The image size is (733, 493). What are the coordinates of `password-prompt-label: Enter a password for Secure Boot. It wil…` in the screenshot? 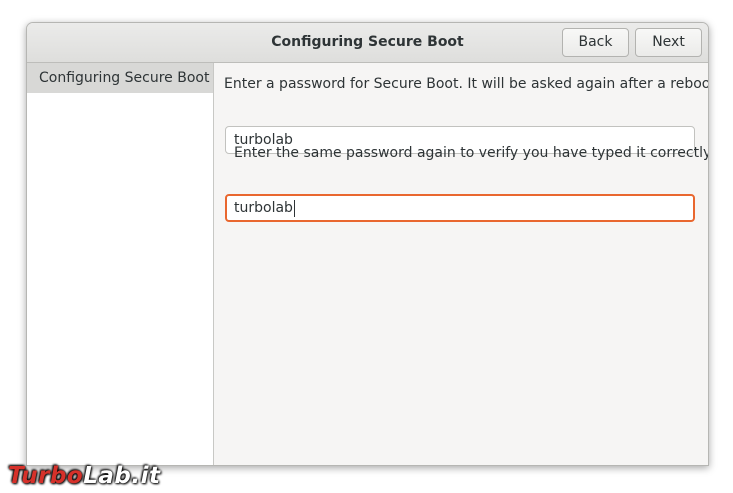 It's located at (466, 84).